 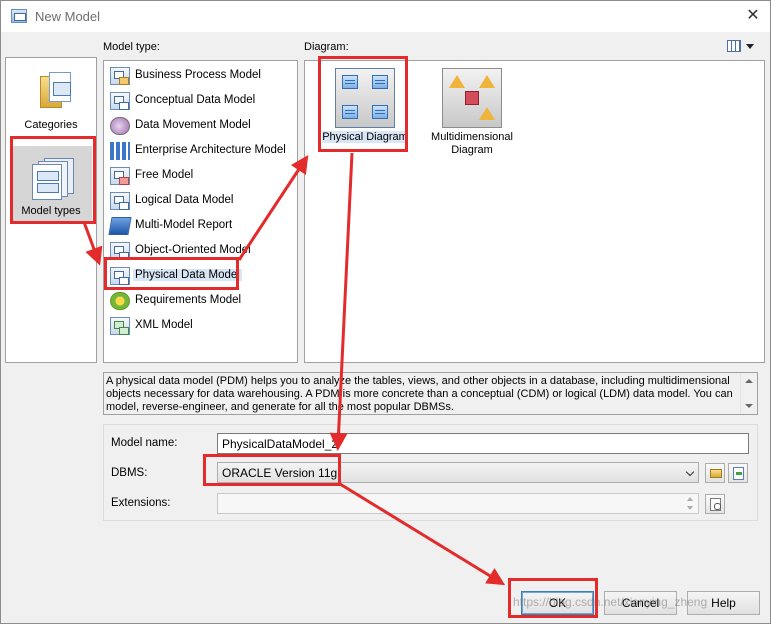 I want to click on model-types-icon, so click(x=55, y=179).